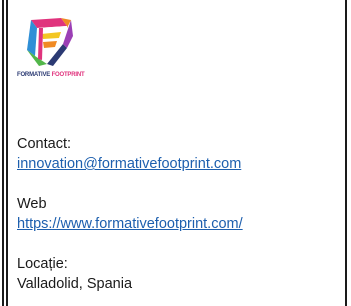 This screenshot has width=351, height=306. Describe the element at coordinates (32, 204) in the screenshot. I see `web-label: Web` at that location.